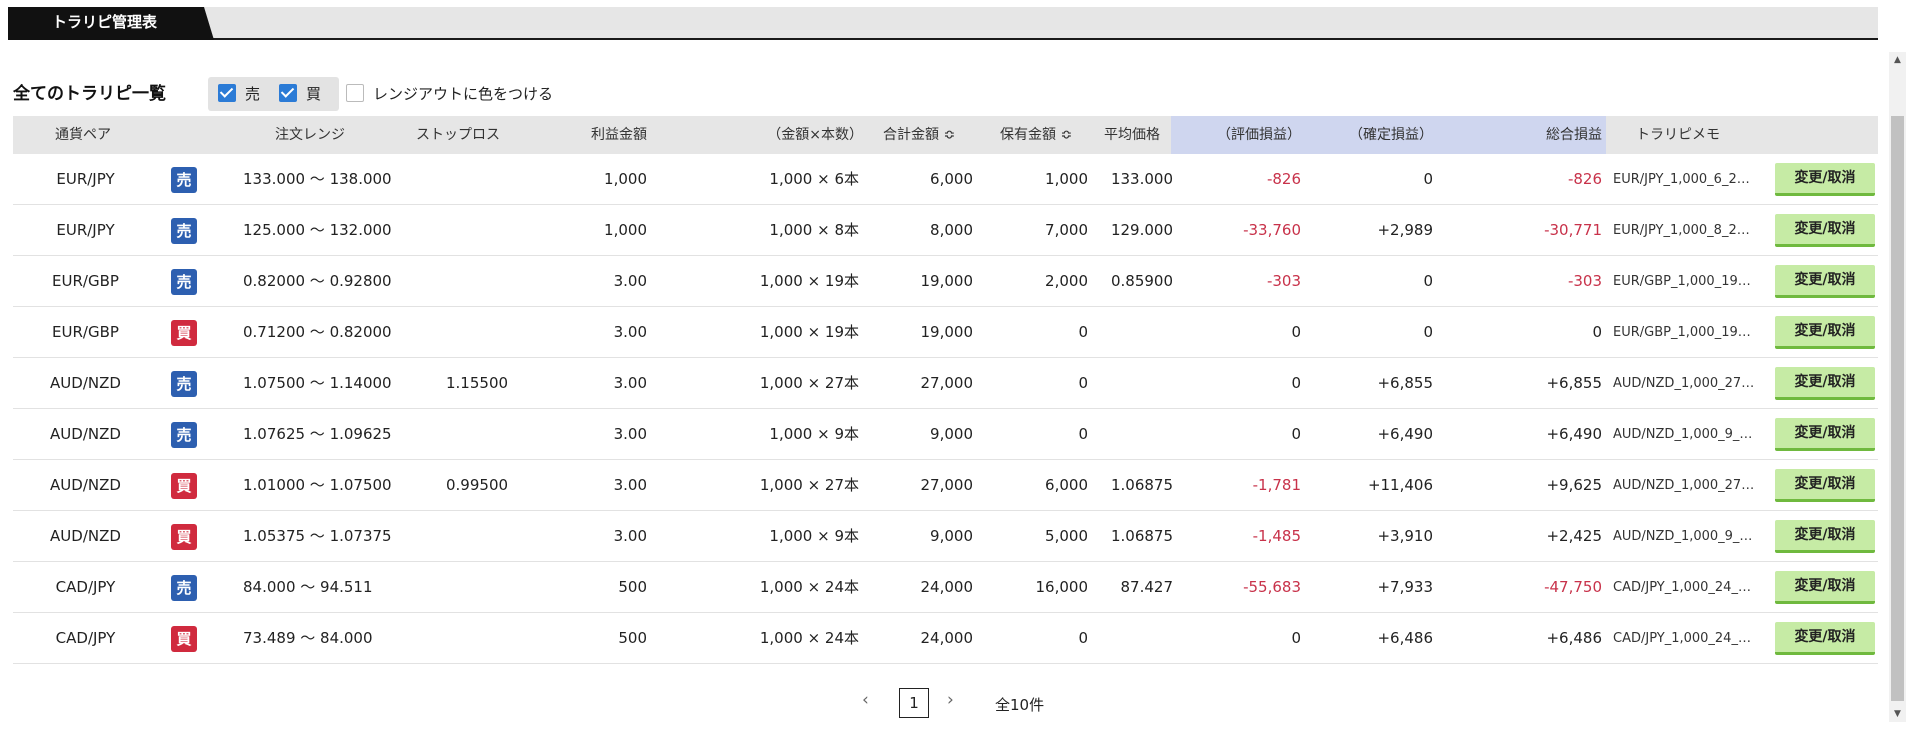 The height and width of the screenshot is (733, 1915). What do you see at coordinates (111, 23) in the screenshot?
I see `tab-trarepi-management: トラリピ管理表` at bounding box center [111, 23].